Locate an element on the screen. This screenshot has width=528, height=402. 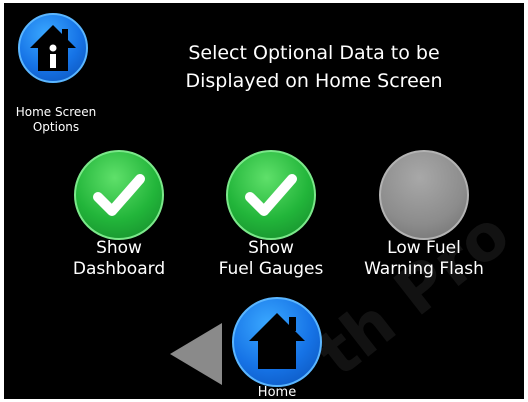
option-label-line1: Low Fuel is located at coordinates (424, 248).